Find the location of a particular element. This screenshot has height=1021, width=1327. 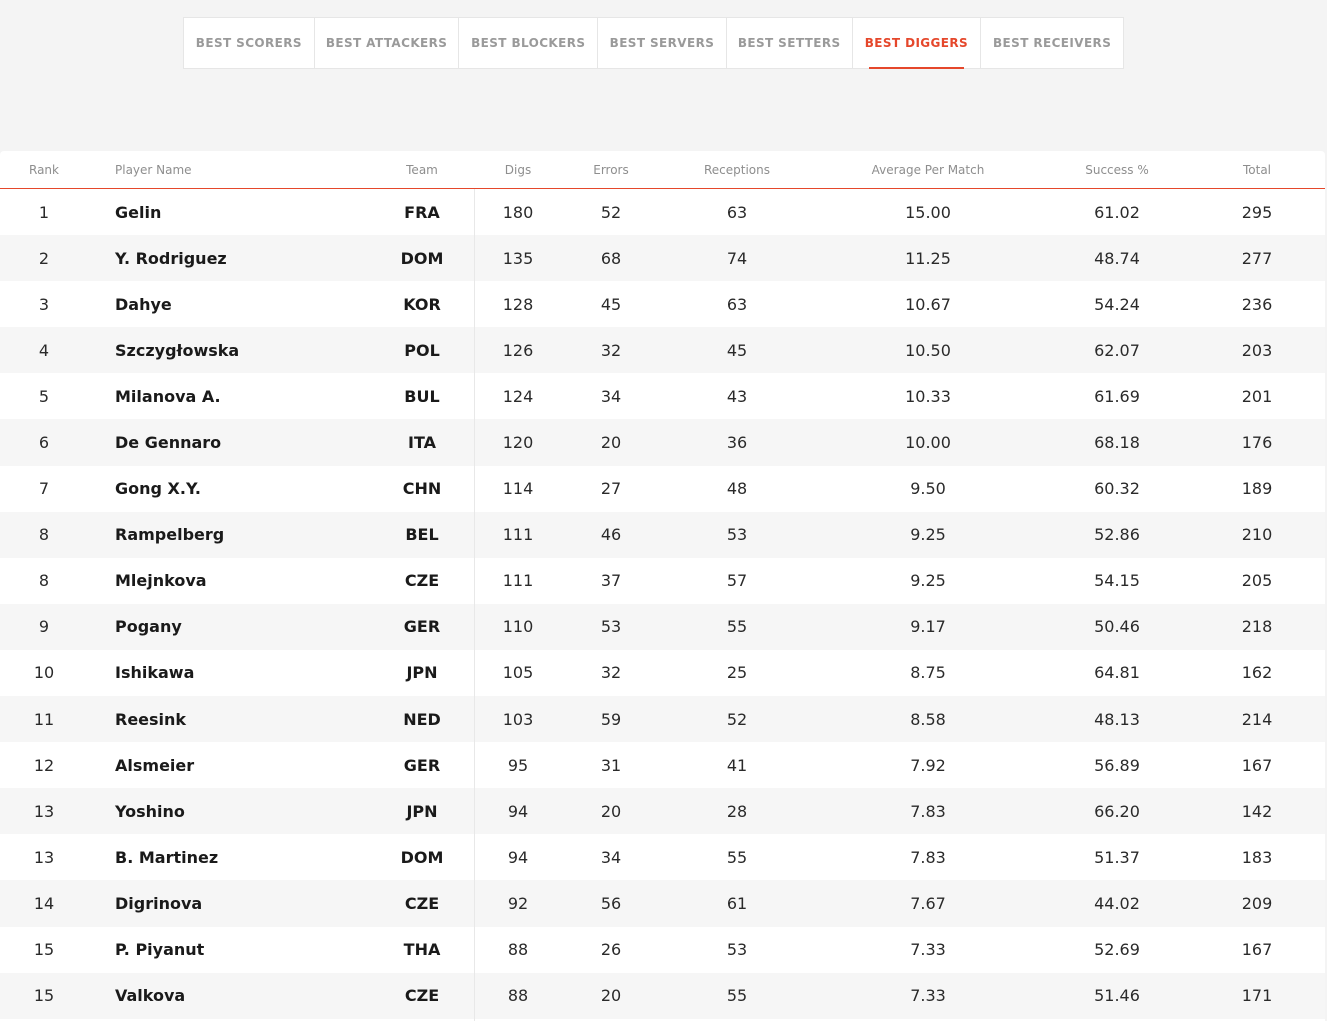

tab-best-receivers: BEST RECEIVERS is located at coordinates (1052, 43).